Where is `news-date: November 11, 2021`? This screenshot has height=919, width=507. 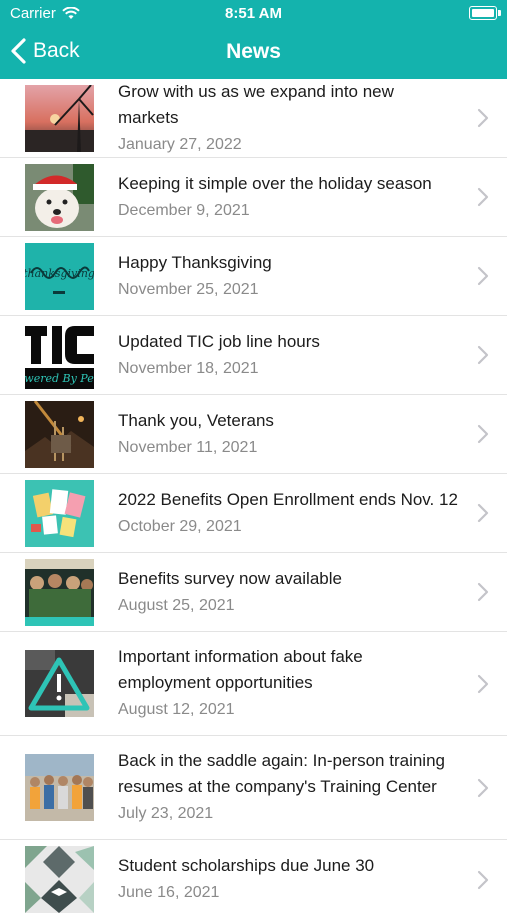 news-date: November 11, 2021 is located at coordinates (188, 447).